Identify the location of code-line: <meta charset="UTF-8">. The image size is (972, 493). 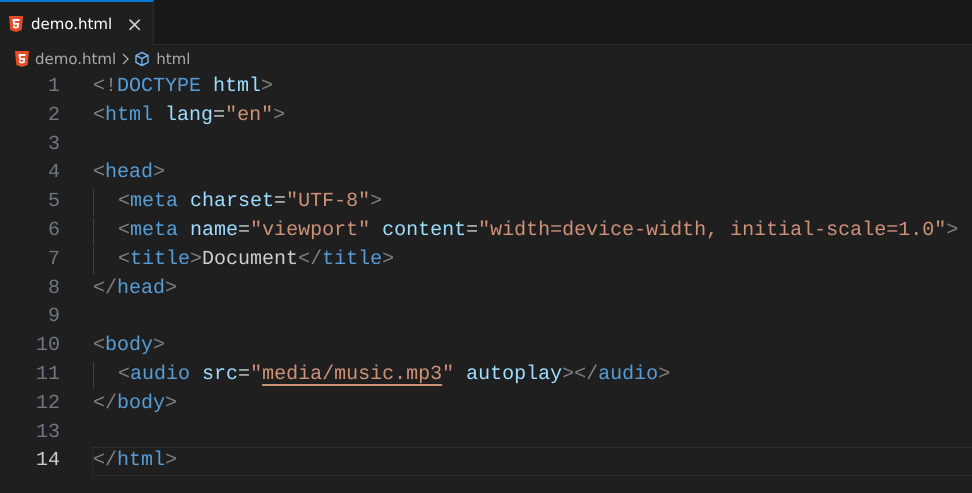
(250, 202).